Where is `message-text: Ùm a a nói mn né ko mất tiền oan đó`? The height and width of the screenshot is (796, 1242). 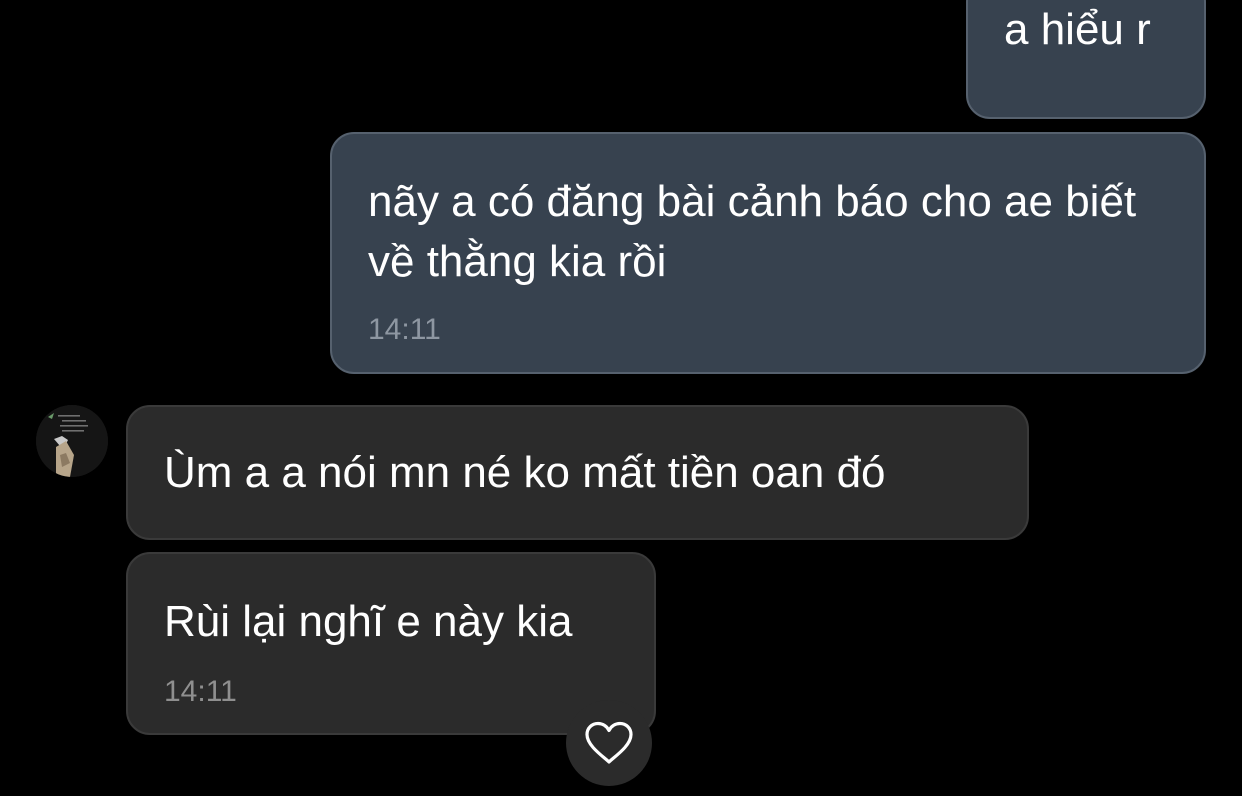
message-text: Ùm a a nói mn né ko mất tiền oan đó is located at coordinates (525, 472).